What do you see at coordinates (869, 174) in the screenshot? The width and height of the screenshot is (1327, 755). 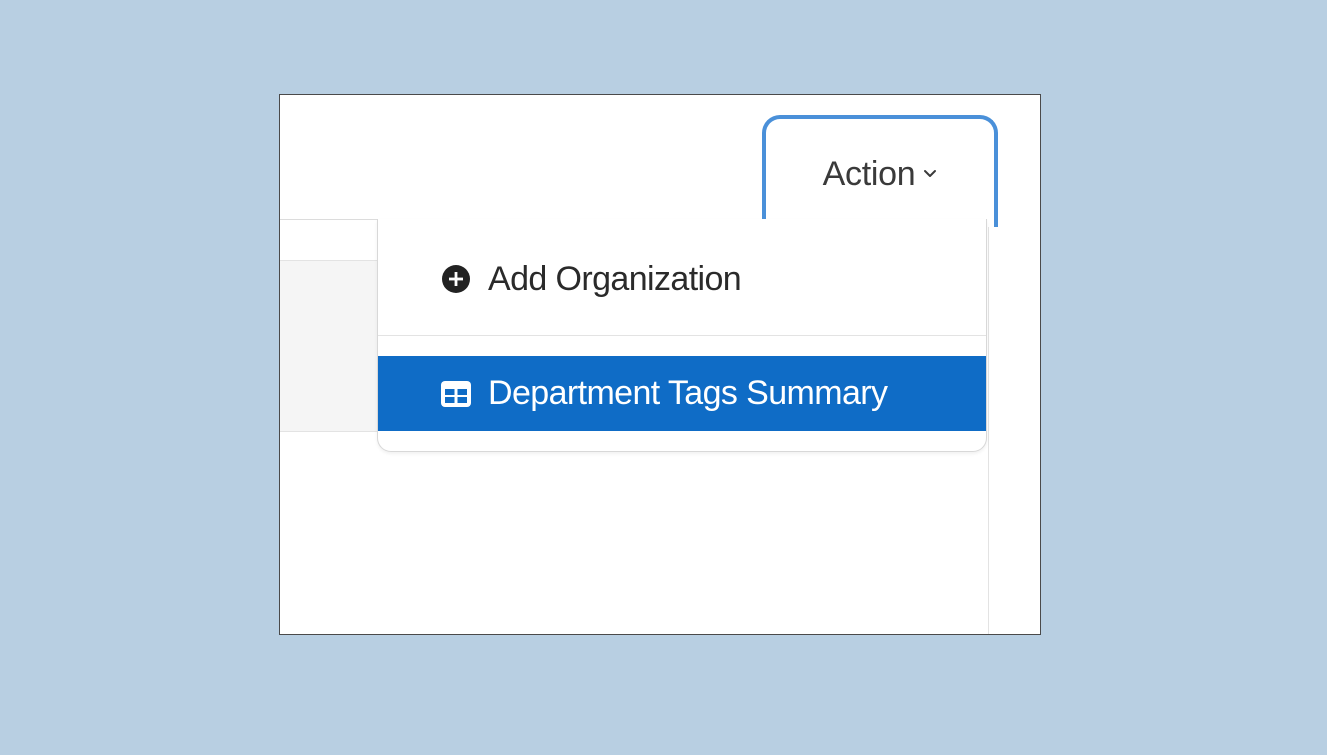 I see `action-button-label: Action` at bounding box center [869, 174].